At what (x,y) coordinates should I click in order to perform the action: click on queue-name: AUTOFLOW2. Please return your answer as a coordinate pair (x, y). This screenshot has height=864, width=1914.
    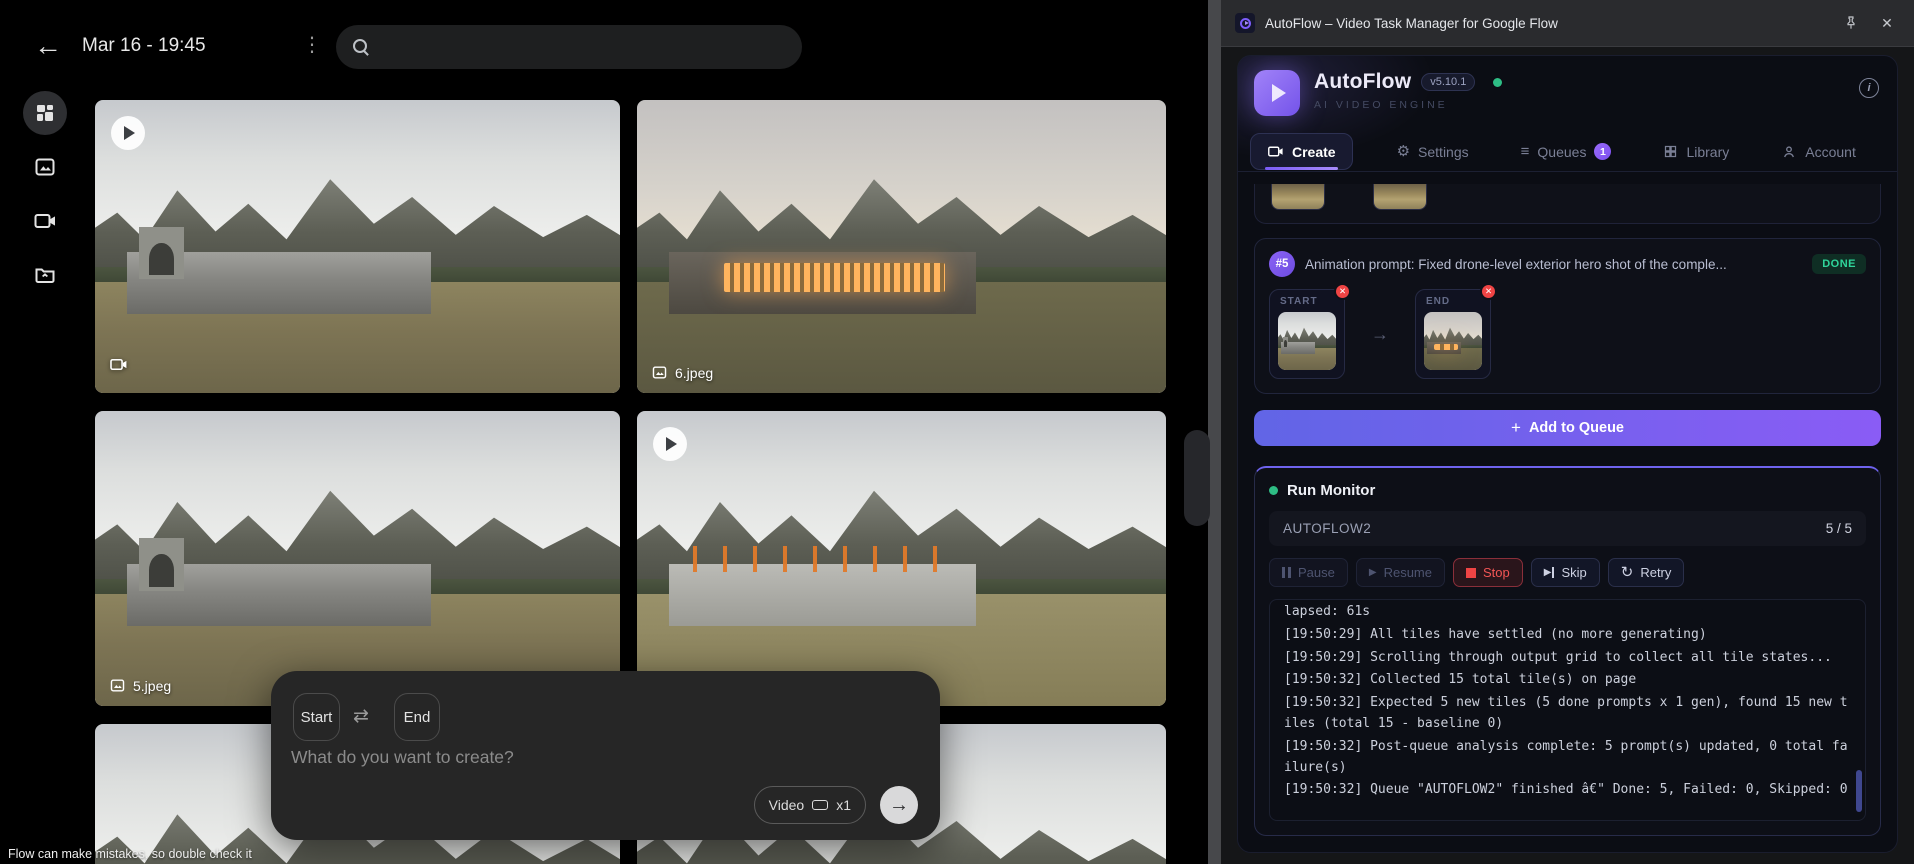
    Looking at the image, I should click on (1327, 528).